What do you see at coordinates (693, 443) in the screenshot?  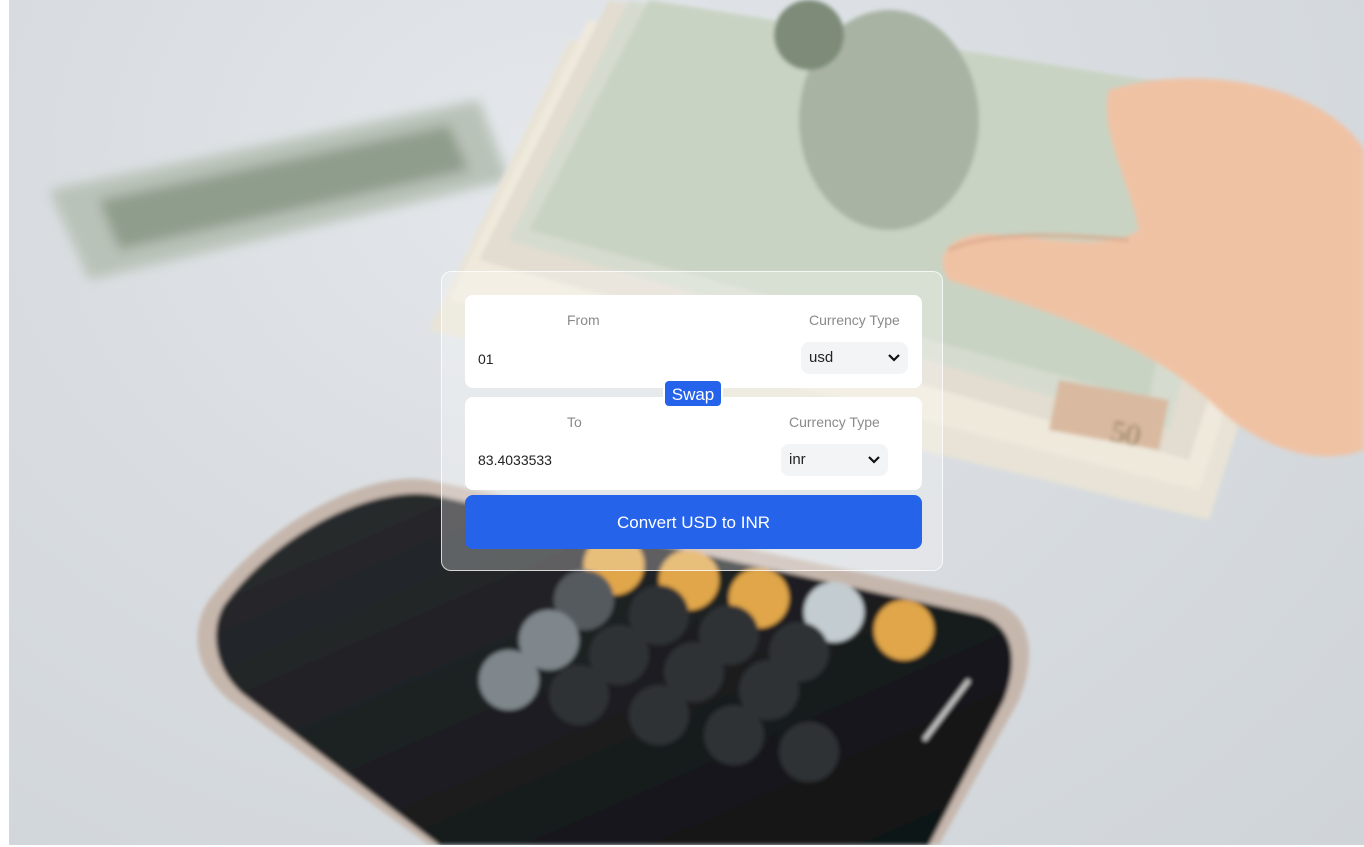 I see `to-card: To Currency Type inr` at bounding box center [693, 443].